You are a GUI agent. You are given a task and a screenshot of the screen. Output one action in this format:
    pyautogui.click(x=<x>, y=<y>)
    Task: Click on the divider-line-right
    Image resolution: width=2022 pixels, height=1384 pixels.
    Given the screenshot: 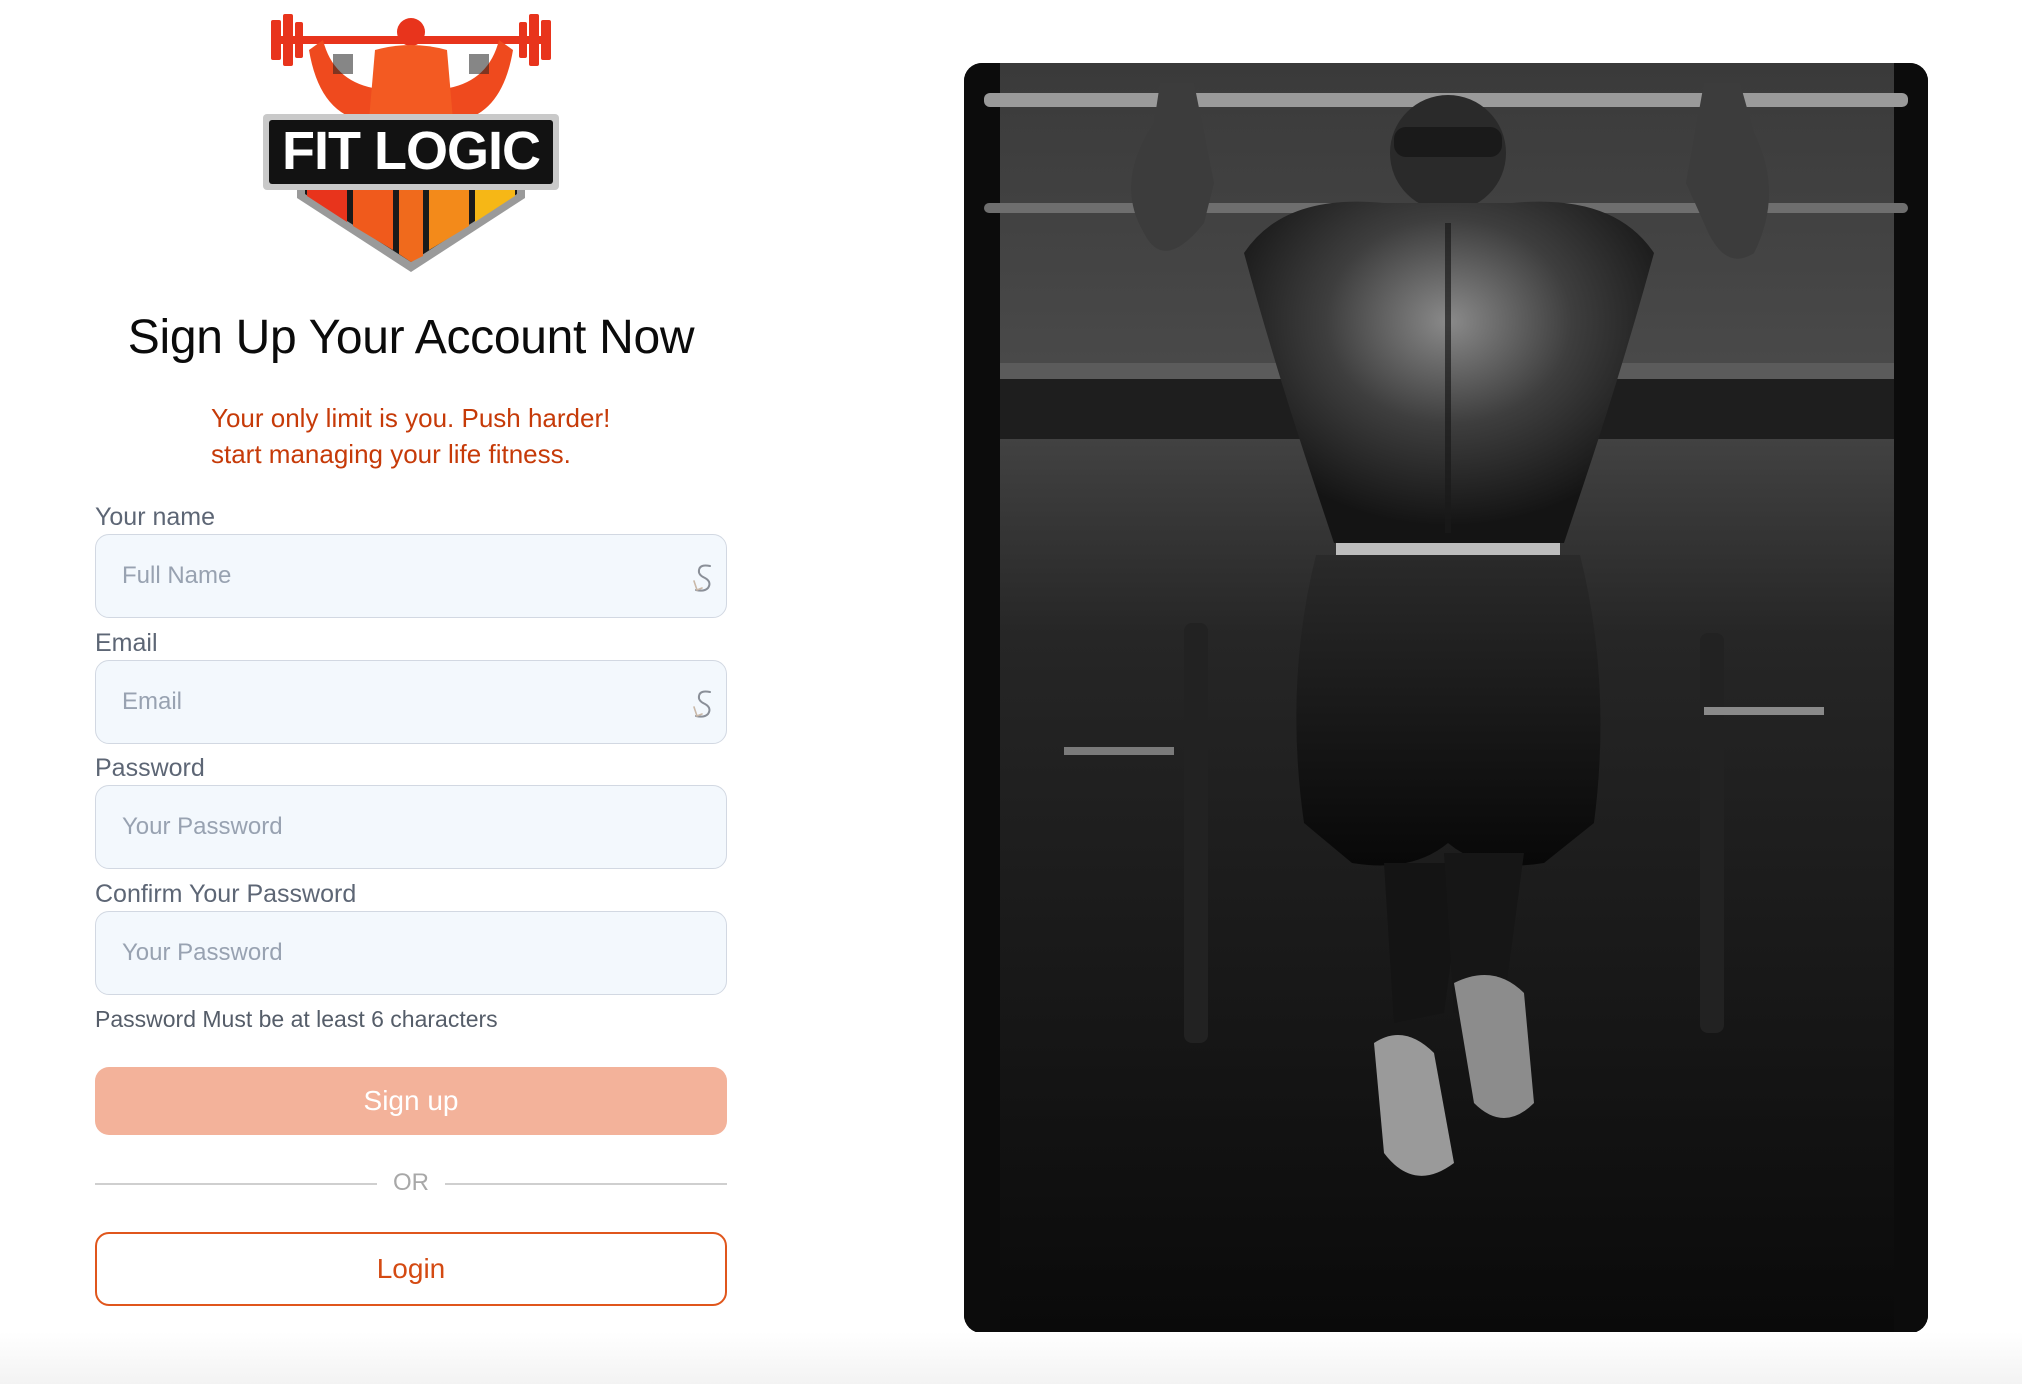 What is the action you would take?
    pyautogui.click(x=586, y=1184)
    